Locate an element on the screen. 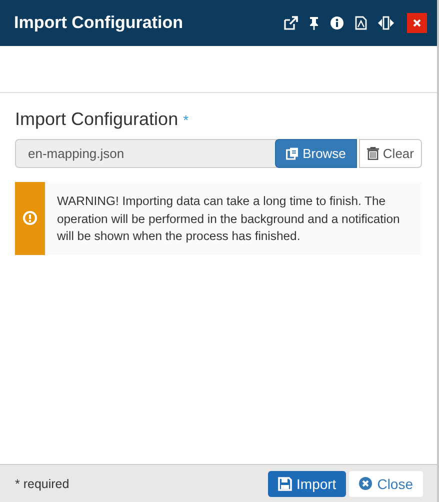 The width and height of the screenshot is (439, 502). required-mark: * is located at coordinates (186, 120).